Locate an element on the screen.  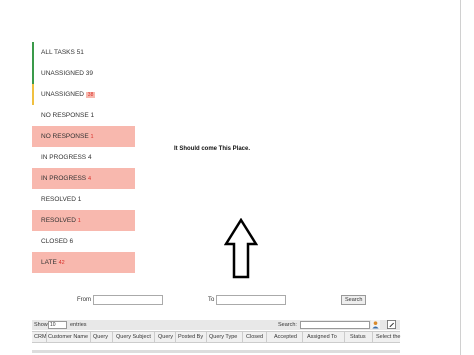
to-label: To is located at coordinates (211, 300).